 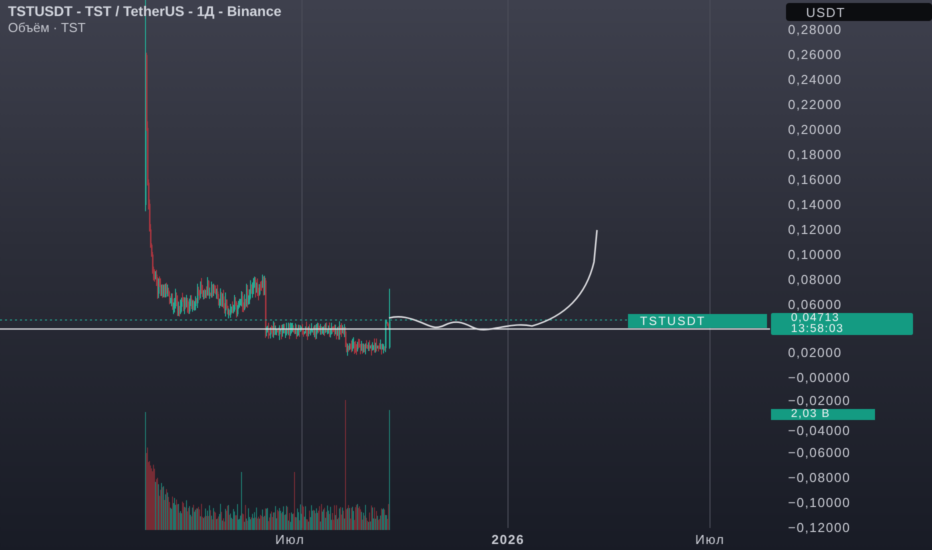 I want to click on price-tick: −0,04000, so click(x=819, y=431).